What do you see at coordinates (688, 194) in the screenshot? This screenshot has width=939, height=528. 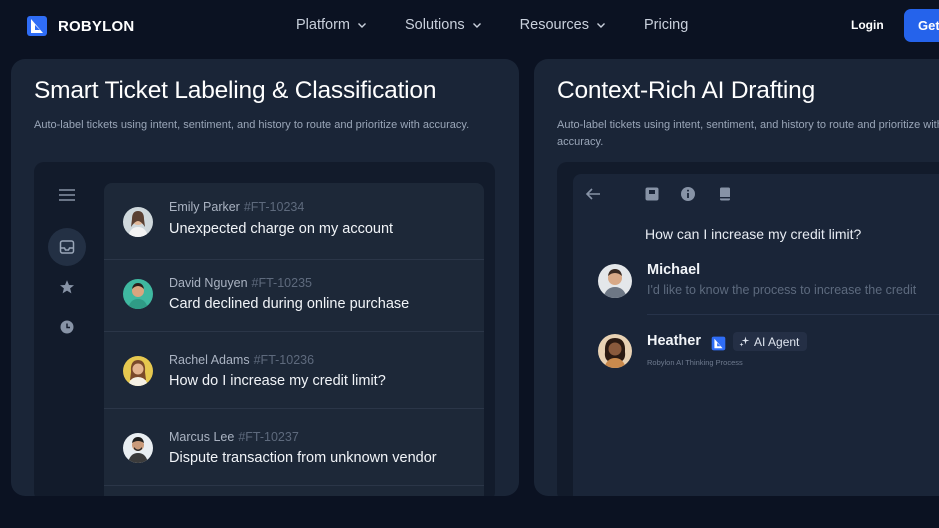 I see `info-icon` at bounding box center [688, 194].